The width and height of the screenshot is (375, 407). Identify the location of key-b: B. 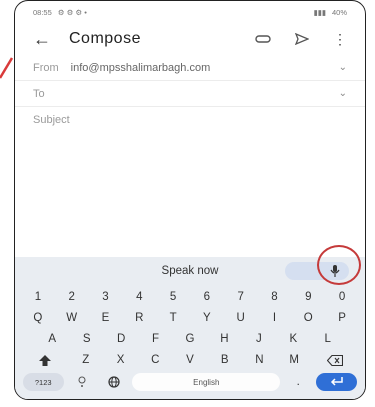
(225, 360).